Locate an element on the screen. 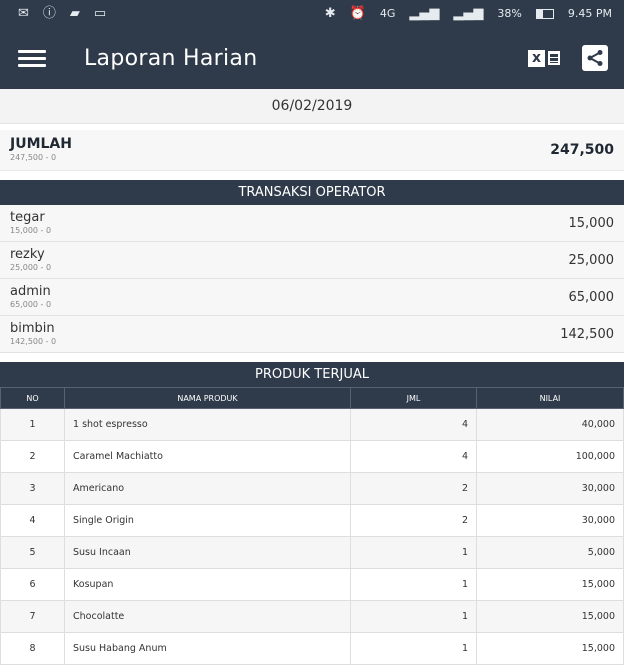  table-row: 5 Susu Incaan 1 5,000 is located at coordinates (312, 552).